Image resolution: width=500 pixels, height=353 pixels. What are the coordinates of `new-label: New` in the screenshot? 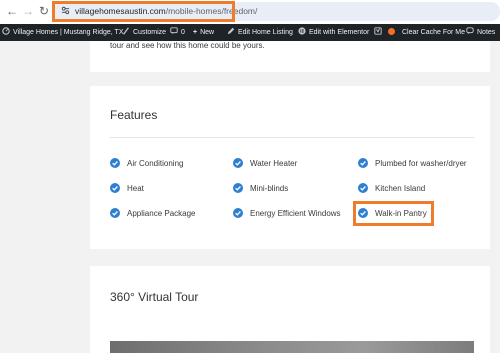 It's located at (207, 32).